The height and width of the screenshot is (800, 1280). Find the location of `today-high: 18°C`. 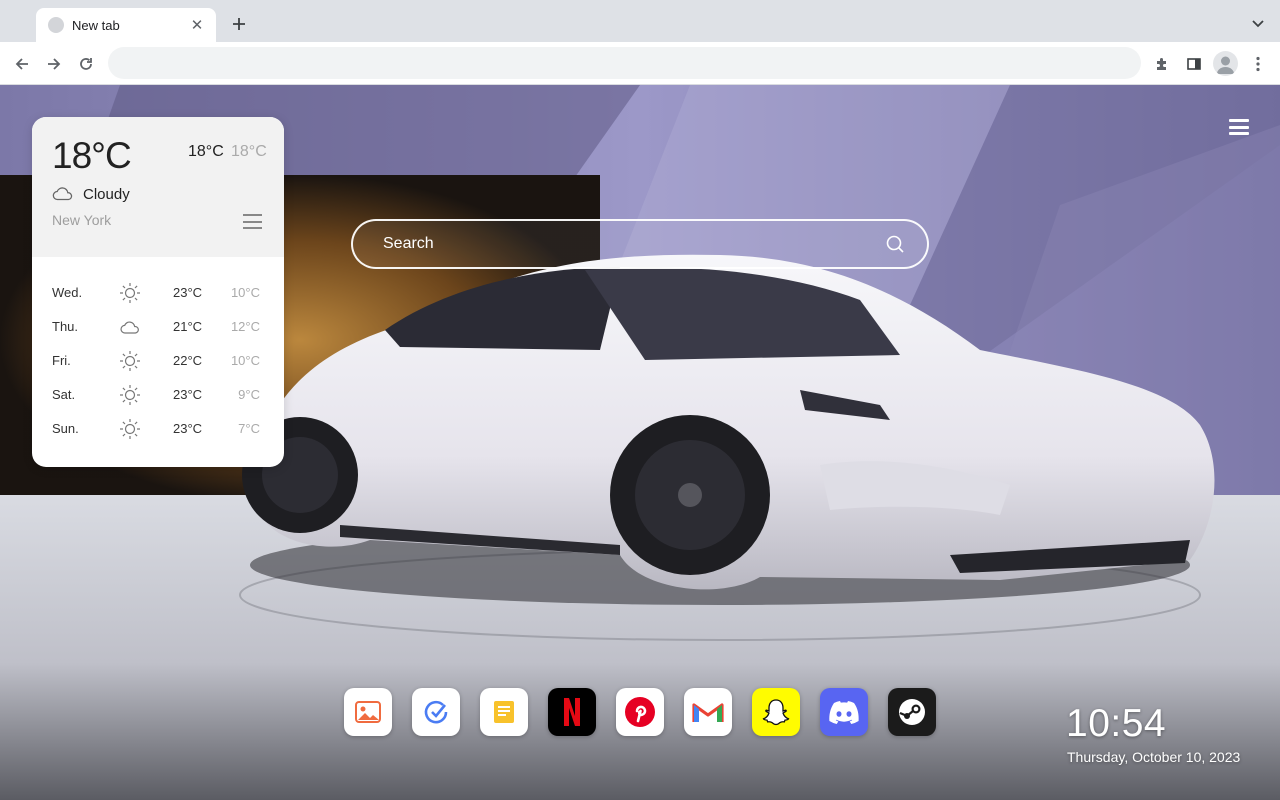

today-high: 18°C is located at coordinates (206, 151).